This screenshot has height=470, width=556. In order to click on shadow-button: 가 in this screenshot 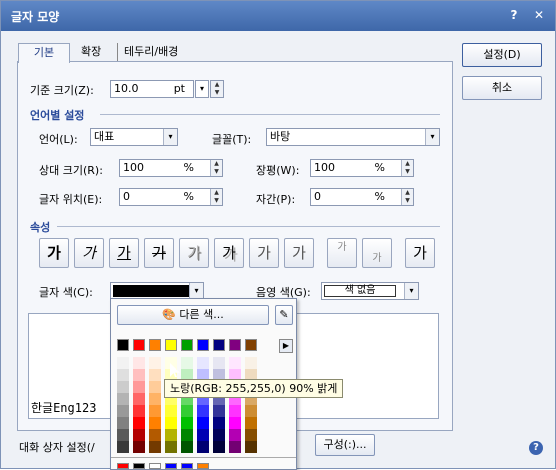, I will do `click(229, 253)`.